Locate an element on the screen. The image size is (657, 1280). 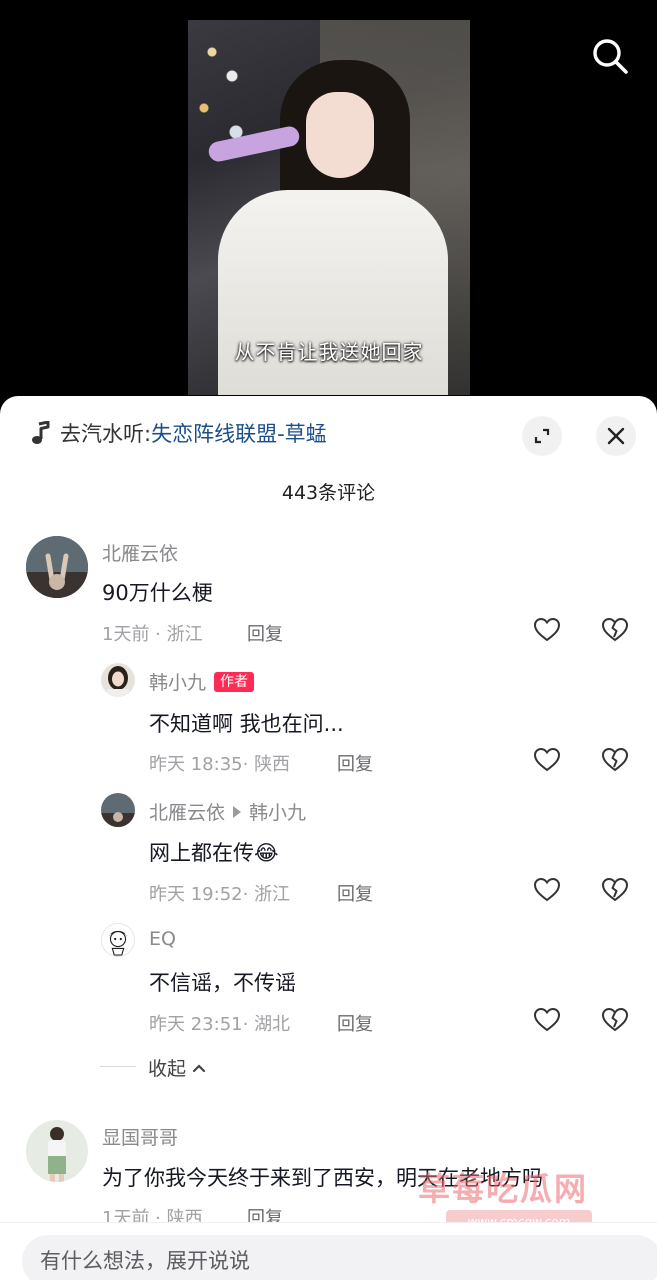
comment-text-row: 网上都在传😂 is located at coordinates (214, 852).